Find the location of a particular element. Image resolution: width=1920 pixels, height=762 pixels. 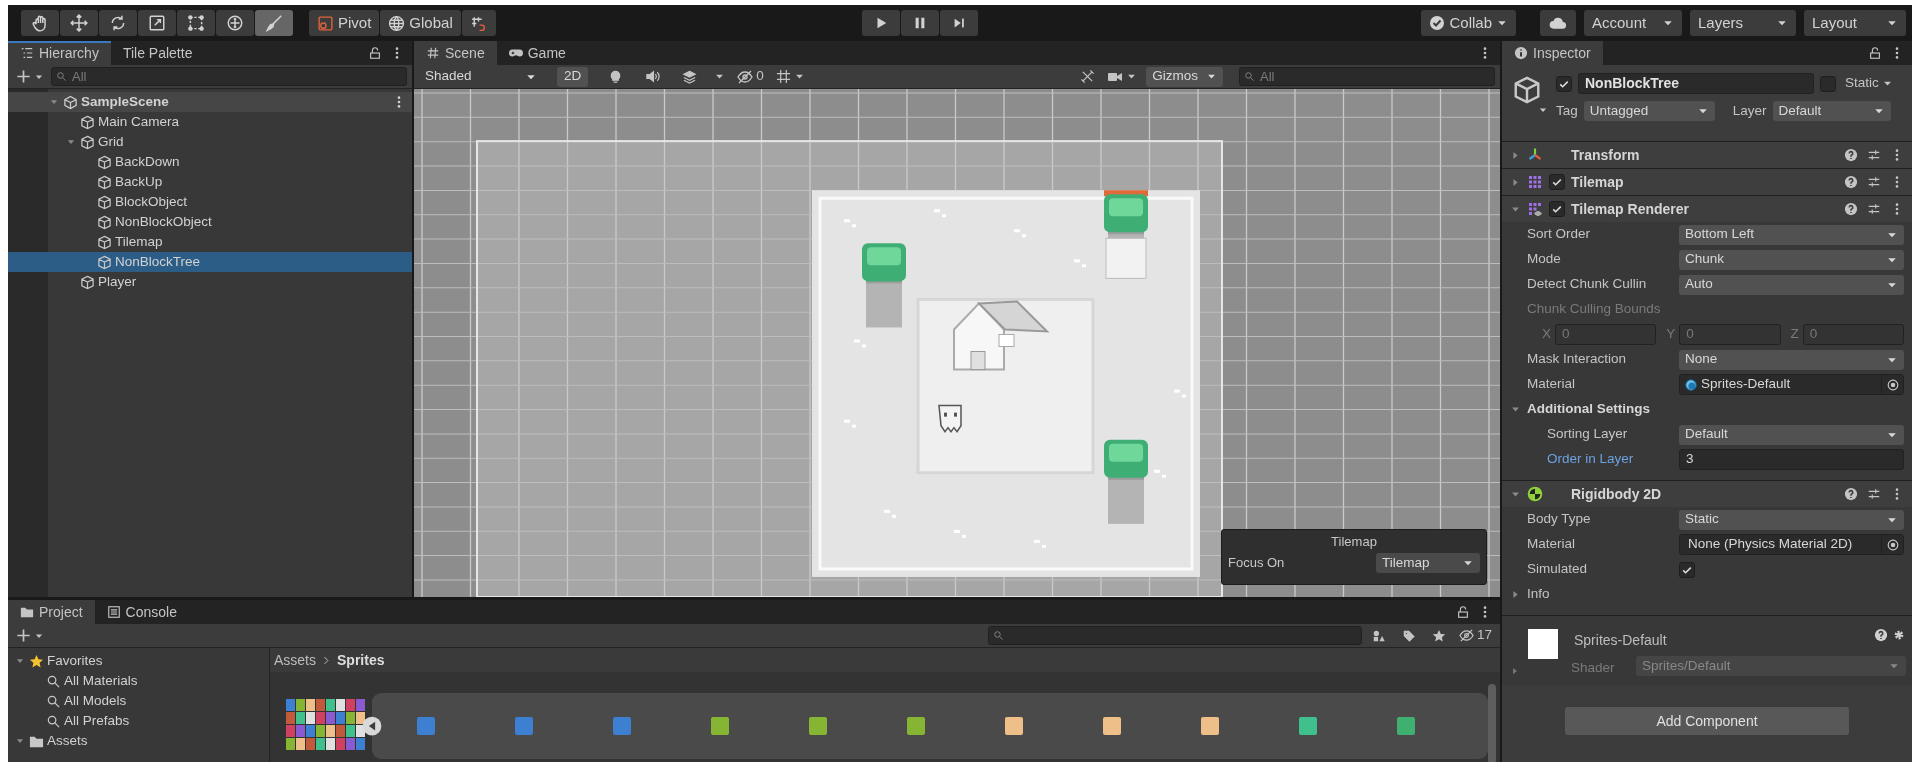

pause-button is located at coordinates (919, 23).